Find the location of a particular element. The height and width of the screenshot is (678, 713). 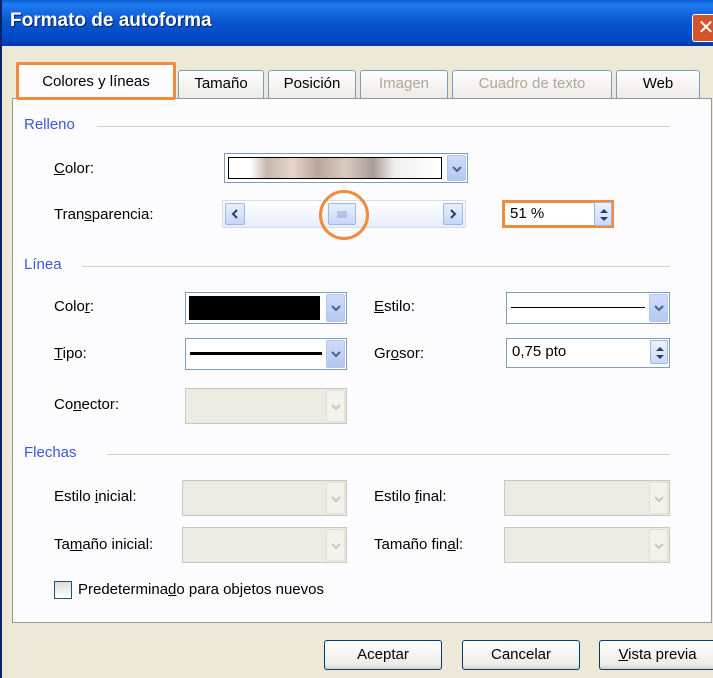

line-style-preview is located at coordinates (578, 307).